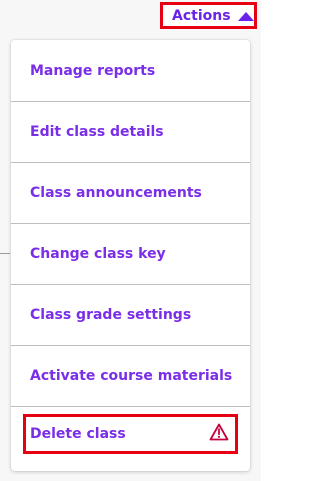  I want to click on menu-item-label: Class grade settings, so click(111, 314).